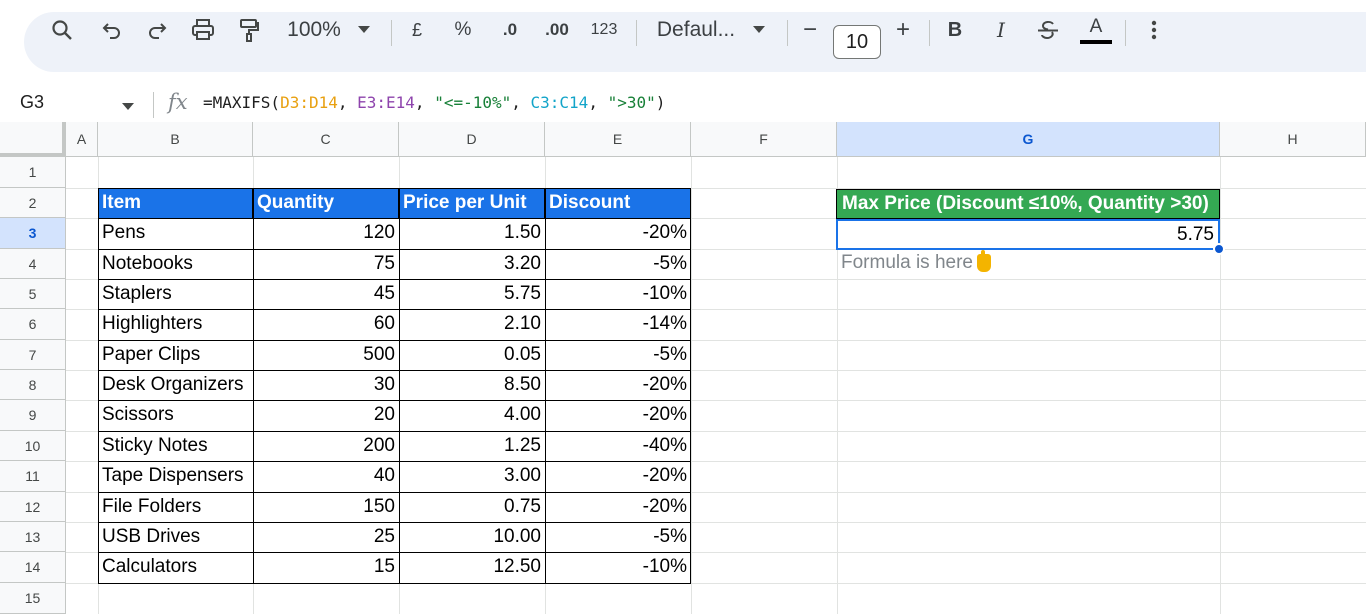 This screenshot has height=614, width=1366. Describe the element at coordinates (326, 537) in the screenshot. I see `table-cell-quantity: 25` at that location.